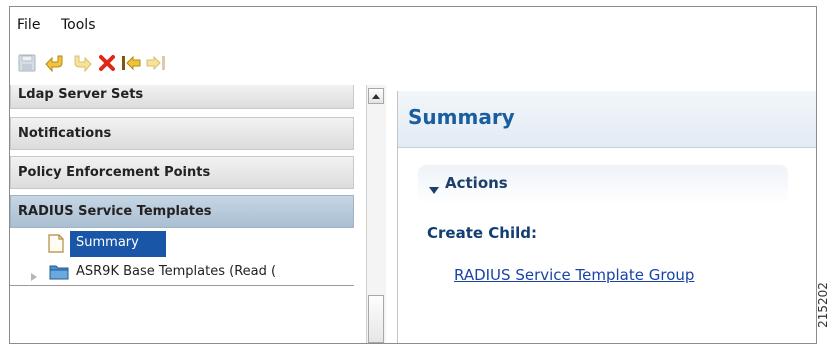 The width and height of the screenshot is (840, 344). What do you see at coordinates (182, 285) in the screenshot?
I see `divider` at bounding box center [182, 285].